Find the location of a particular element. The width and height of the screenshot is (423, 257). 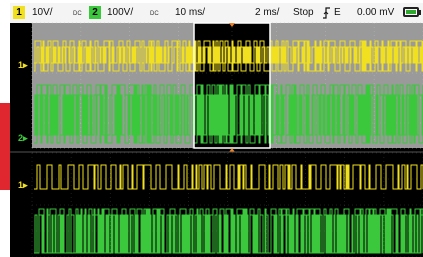

zoom-ch1-trace is located at coordinates (228, 177).